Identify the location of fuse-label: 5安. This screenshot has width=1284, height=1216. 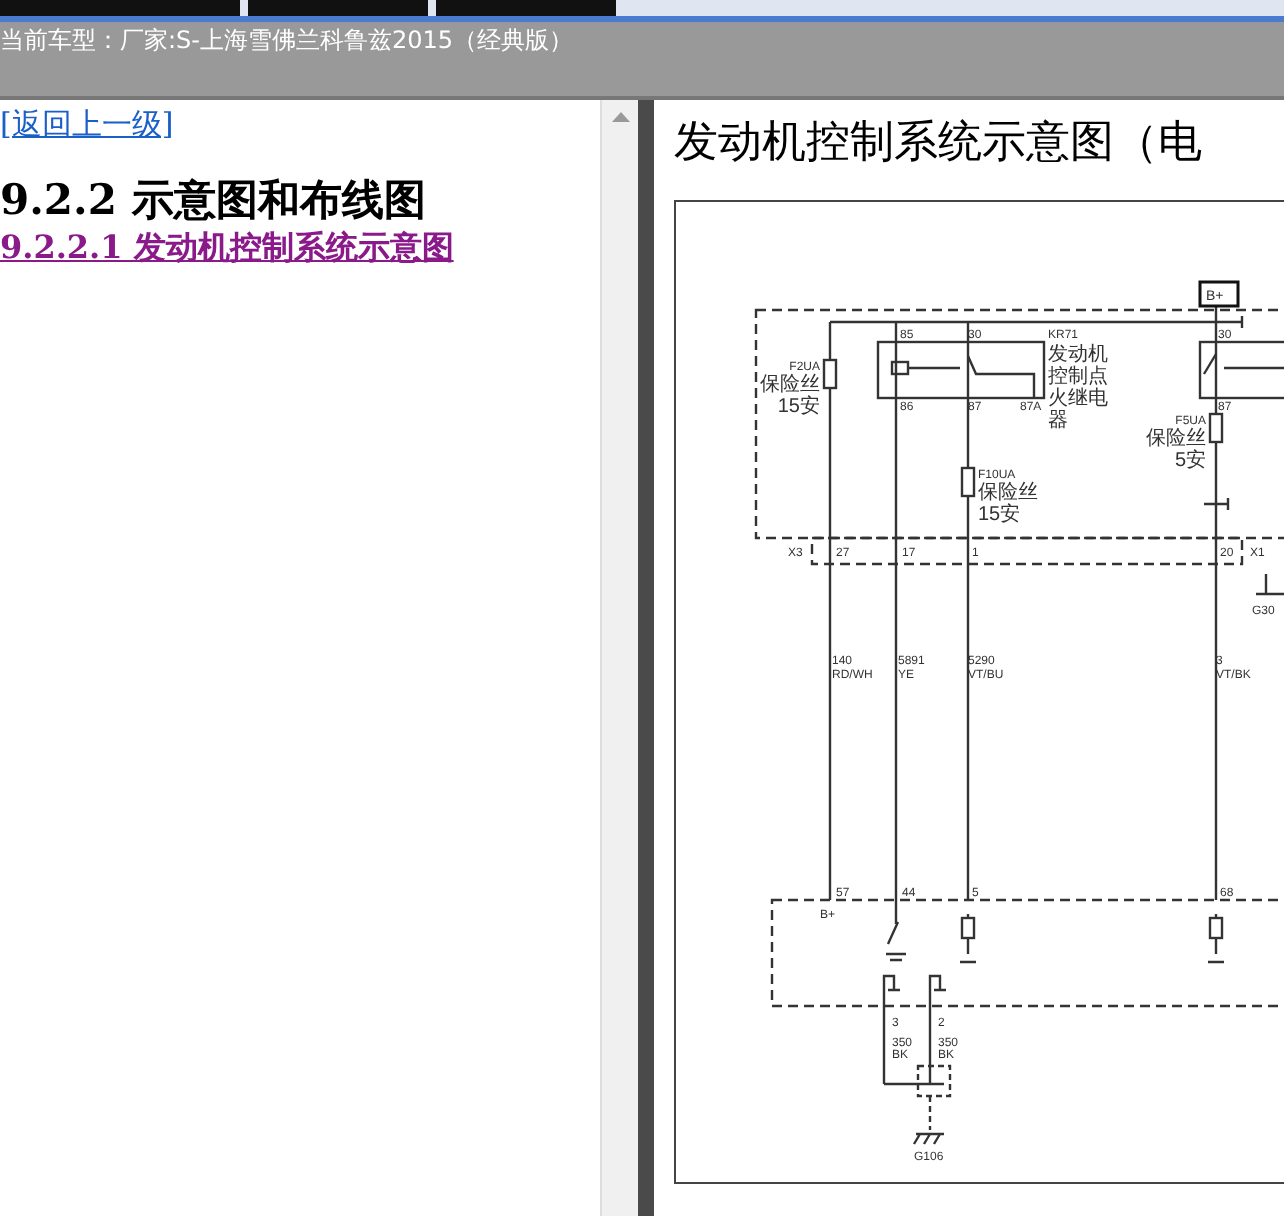
(1190, 461).